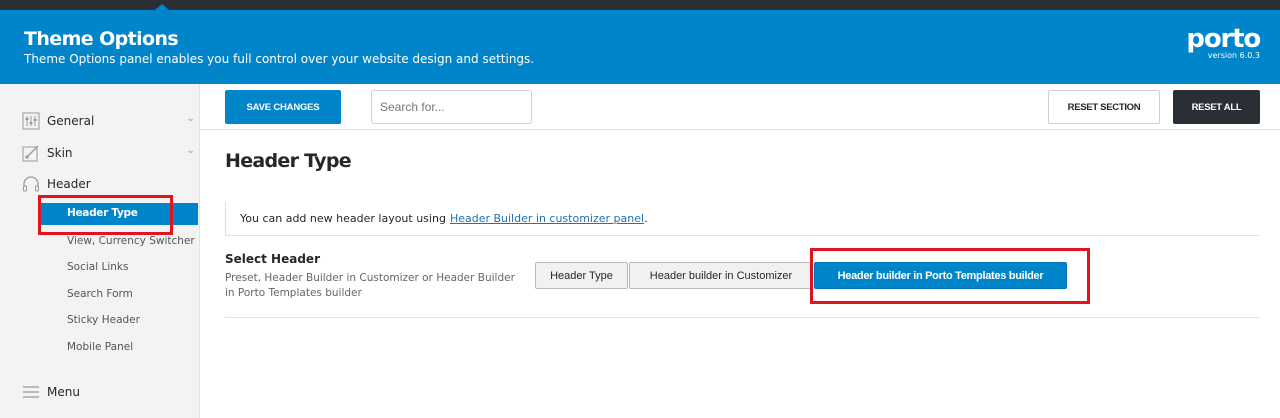 Image resolution: width=1280 pixels, height=418 pixels. Describe the element at coordinates (97, 267) in the screenshot. I see `sidebar-subitem-social-links: Social Links` at that location.